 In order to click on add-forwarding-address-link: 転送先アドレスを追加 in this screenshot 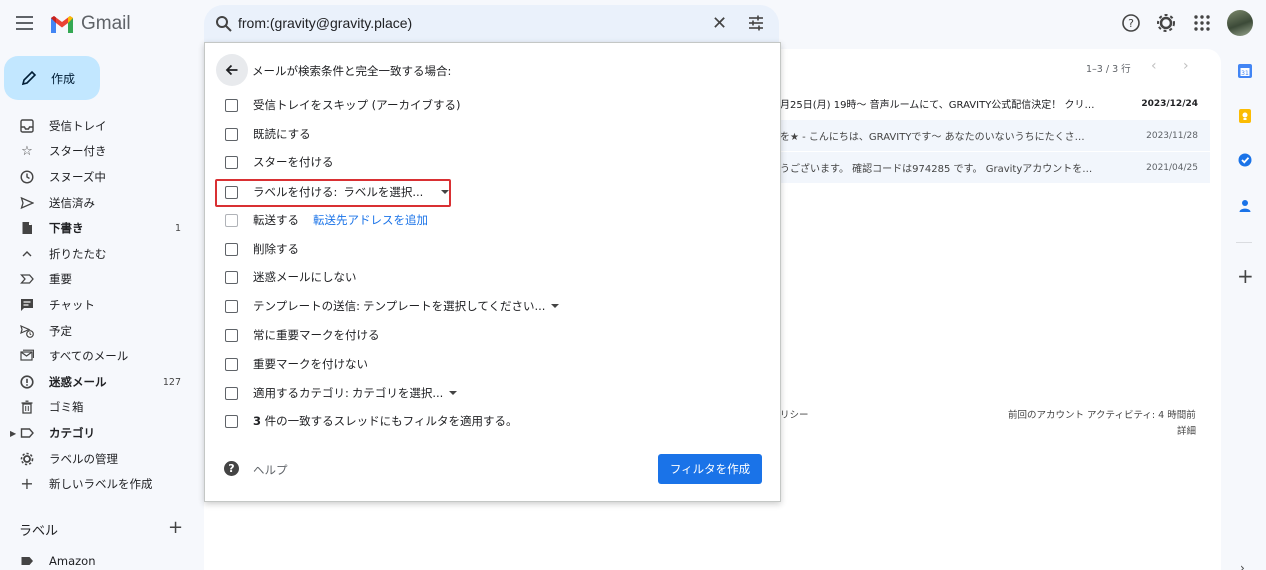, I will do `click(370, 220)`.